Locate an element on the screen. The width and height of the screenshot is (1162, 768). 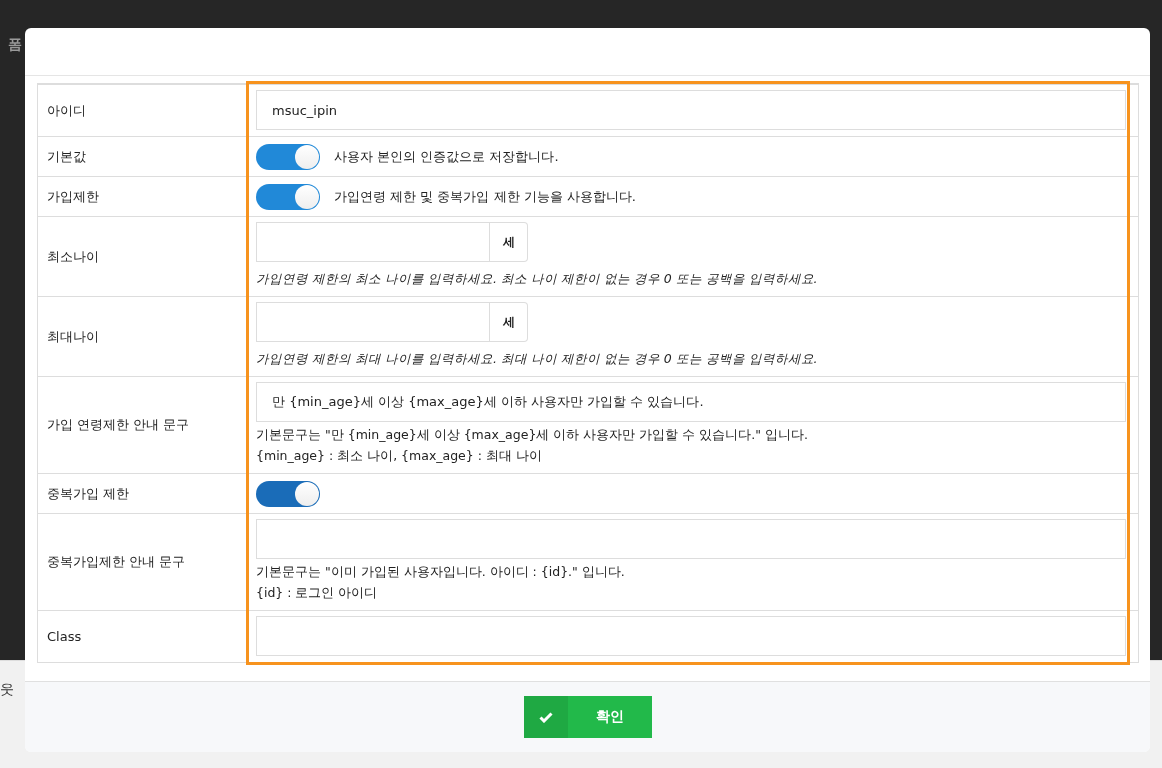
help-text: 기본문구는 "이미 가입된 사용자입니다. 아이디 : {id}." 입니다. is located at coordinates (441, 572).